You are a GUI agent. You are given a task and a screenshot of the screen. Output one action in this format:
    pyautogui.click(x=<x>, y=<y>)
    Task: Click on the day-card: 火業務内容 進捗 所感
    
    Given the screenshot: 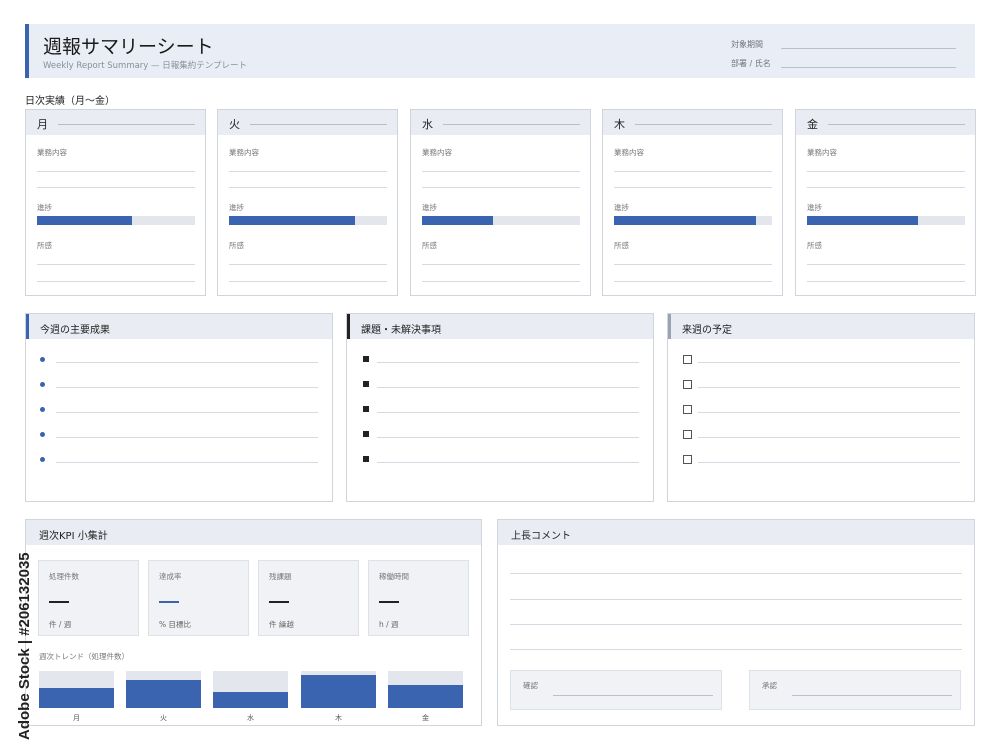 What is the action you would take?
    pyautogui.click(x=307, y=202)
    